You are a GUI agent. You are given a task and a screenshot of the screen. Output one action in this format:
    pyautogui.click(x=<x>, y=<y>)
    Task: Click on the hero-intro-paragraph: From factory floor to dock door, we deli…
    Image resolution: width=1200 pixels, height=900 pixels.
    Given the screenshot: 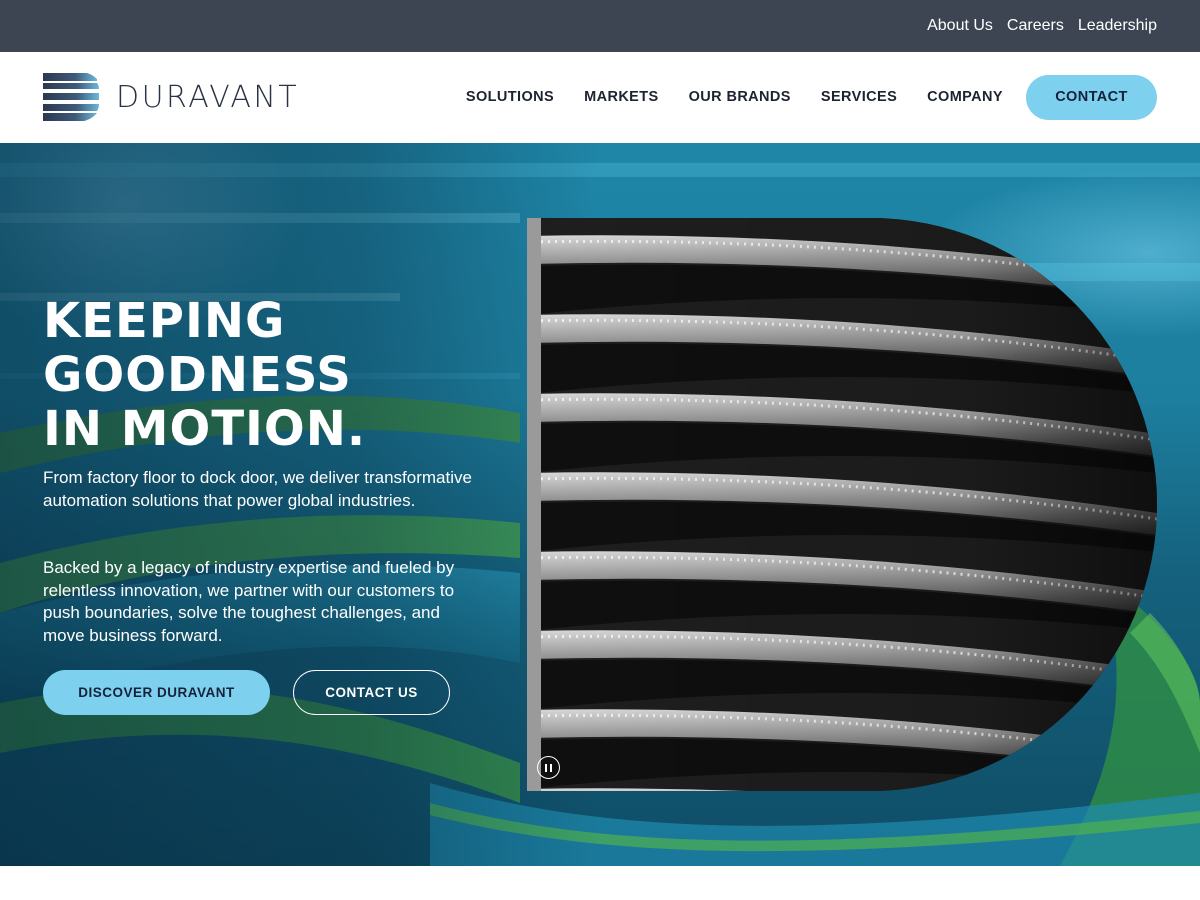 What is the action you would take?
    pyautogui.click(x=257, y=489)
    